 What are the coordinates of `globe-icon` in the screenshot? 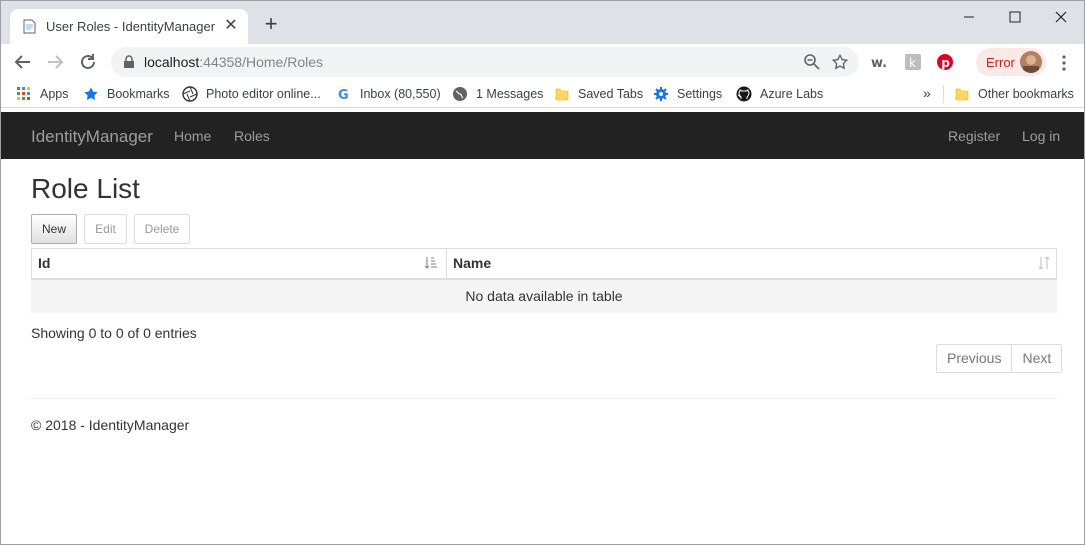 It's located at (460, 94).